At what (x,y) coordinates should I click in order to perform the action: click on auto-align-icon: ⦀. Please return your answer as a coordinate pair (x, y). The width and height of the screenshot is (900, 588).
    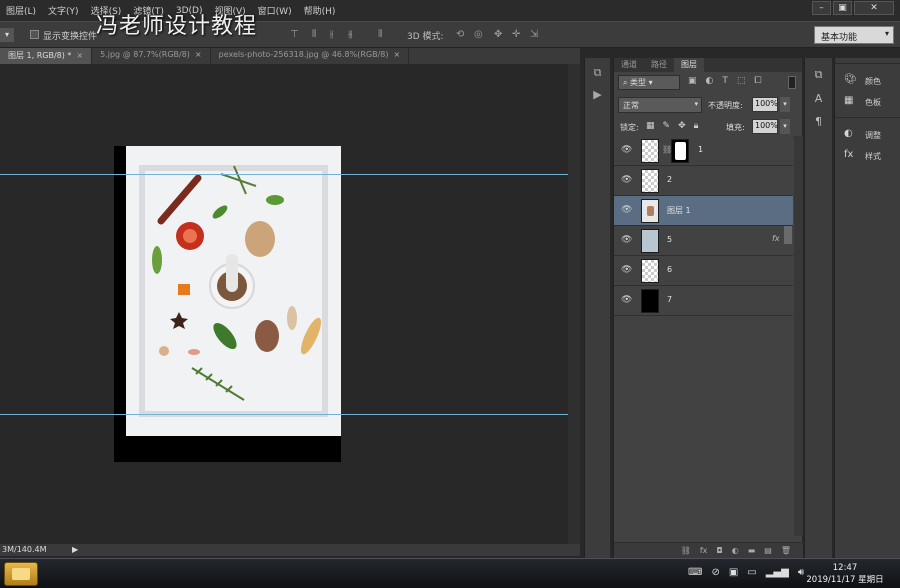
    Looking at the image, I should click on (380, 34).